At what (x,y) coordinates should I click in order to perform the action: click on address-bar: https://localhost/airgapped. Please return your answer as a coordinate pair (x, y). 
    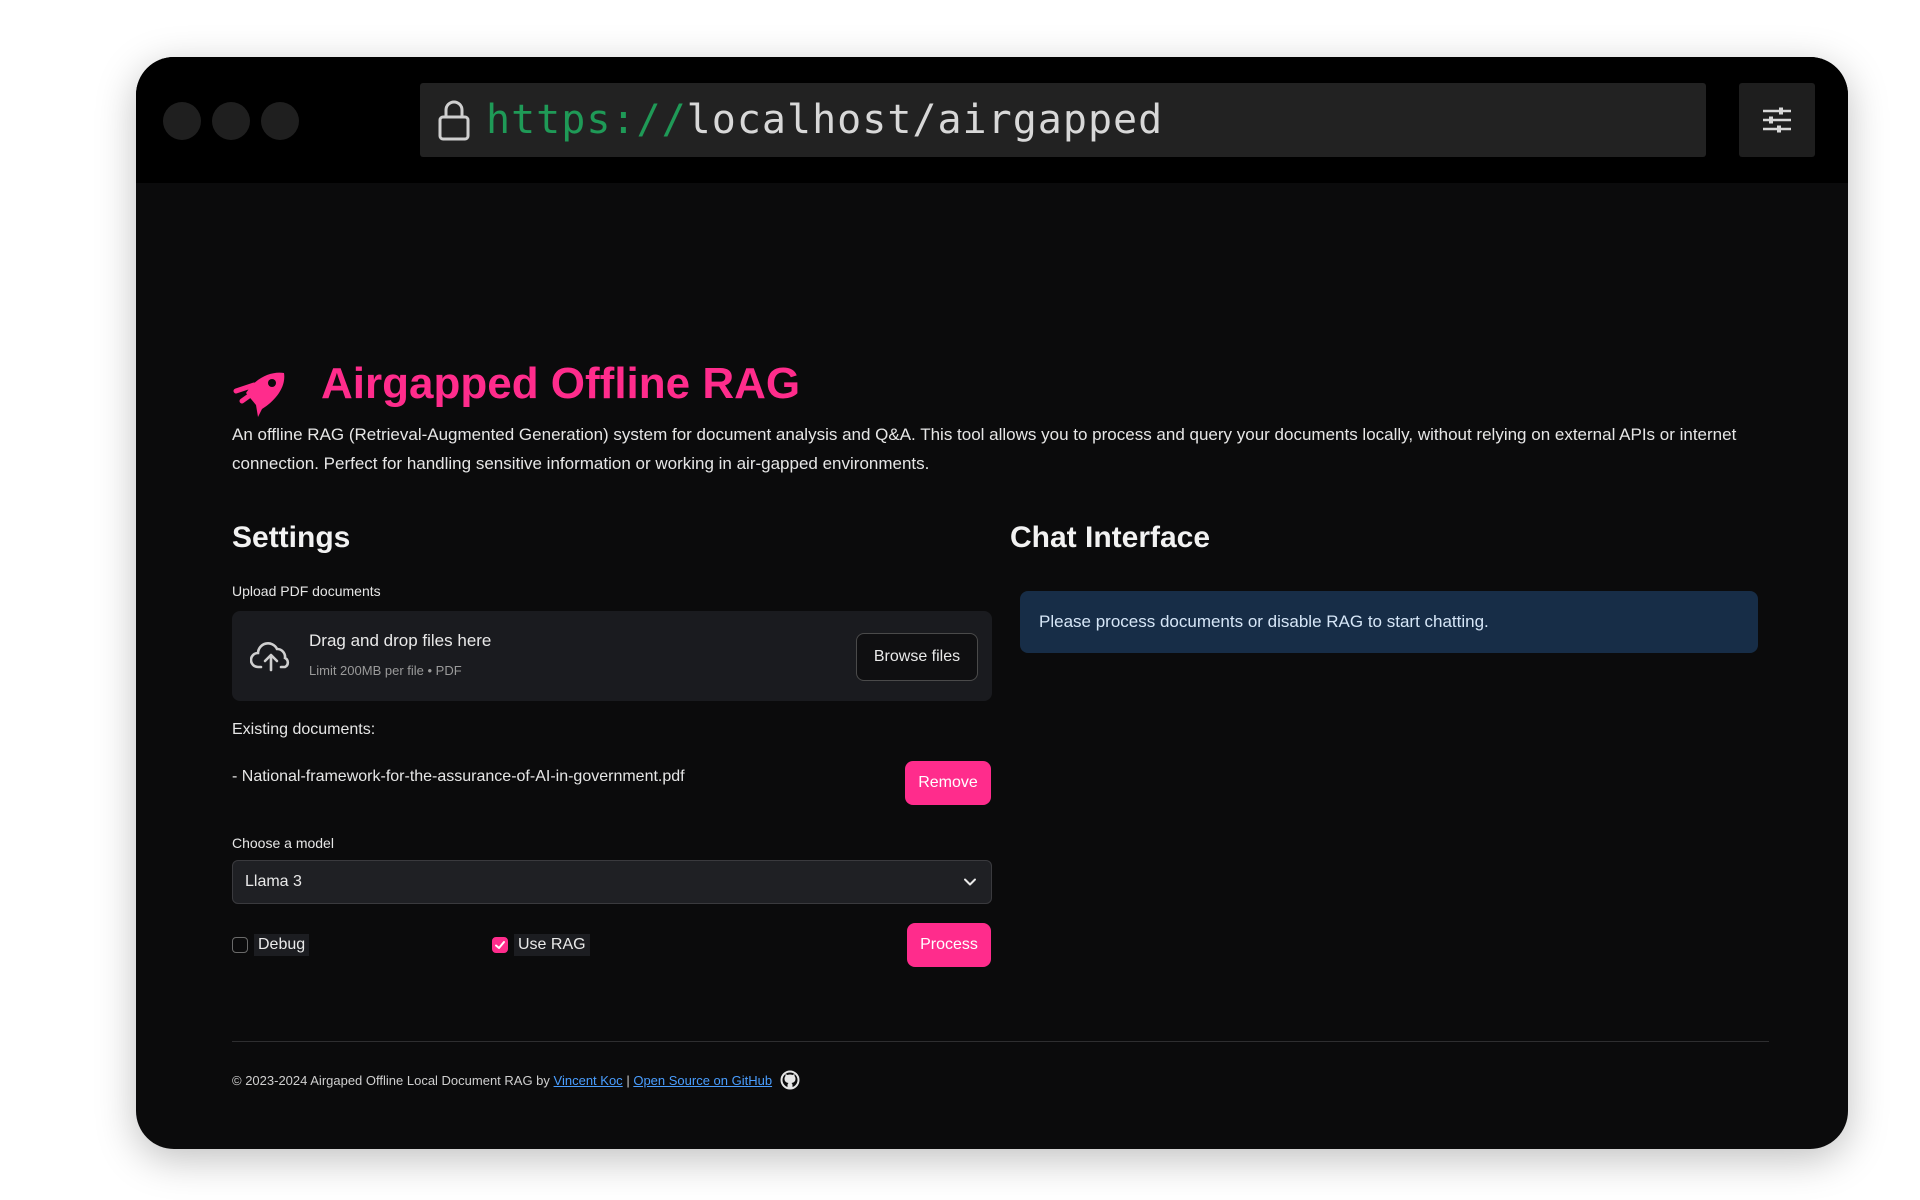
    Looking at the image, I should click on (1063, 120).